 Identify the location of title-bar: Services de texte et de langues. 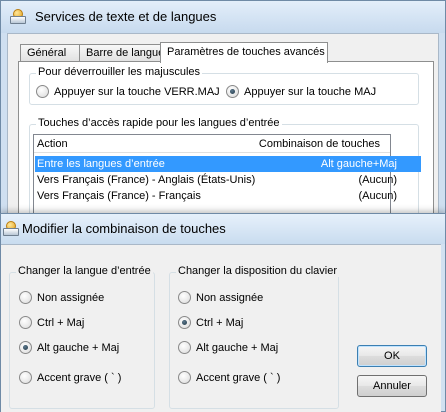
(223, 17).